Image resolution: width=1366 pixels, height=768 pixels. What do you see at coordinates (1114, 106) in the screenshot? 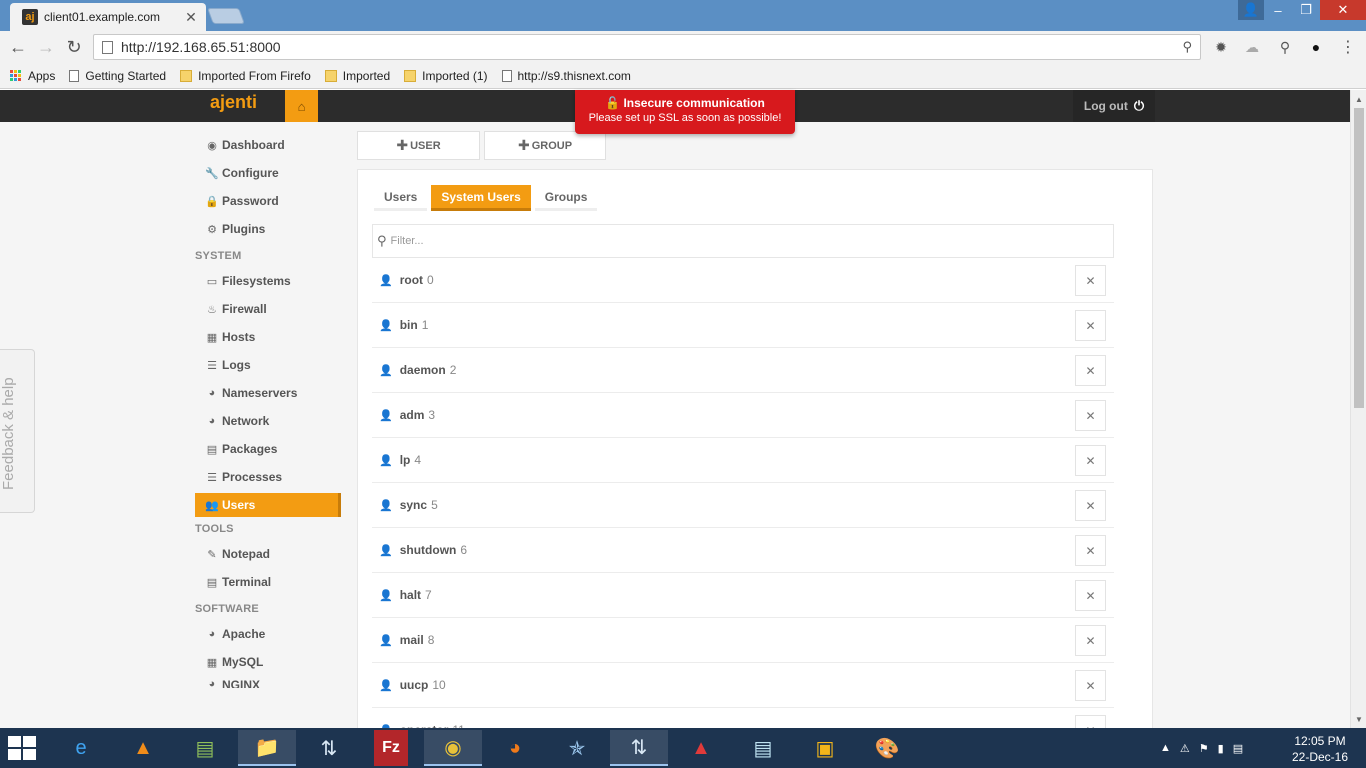
I see `logout-button: Log out ⏻` at bounding box center [1114, 106].